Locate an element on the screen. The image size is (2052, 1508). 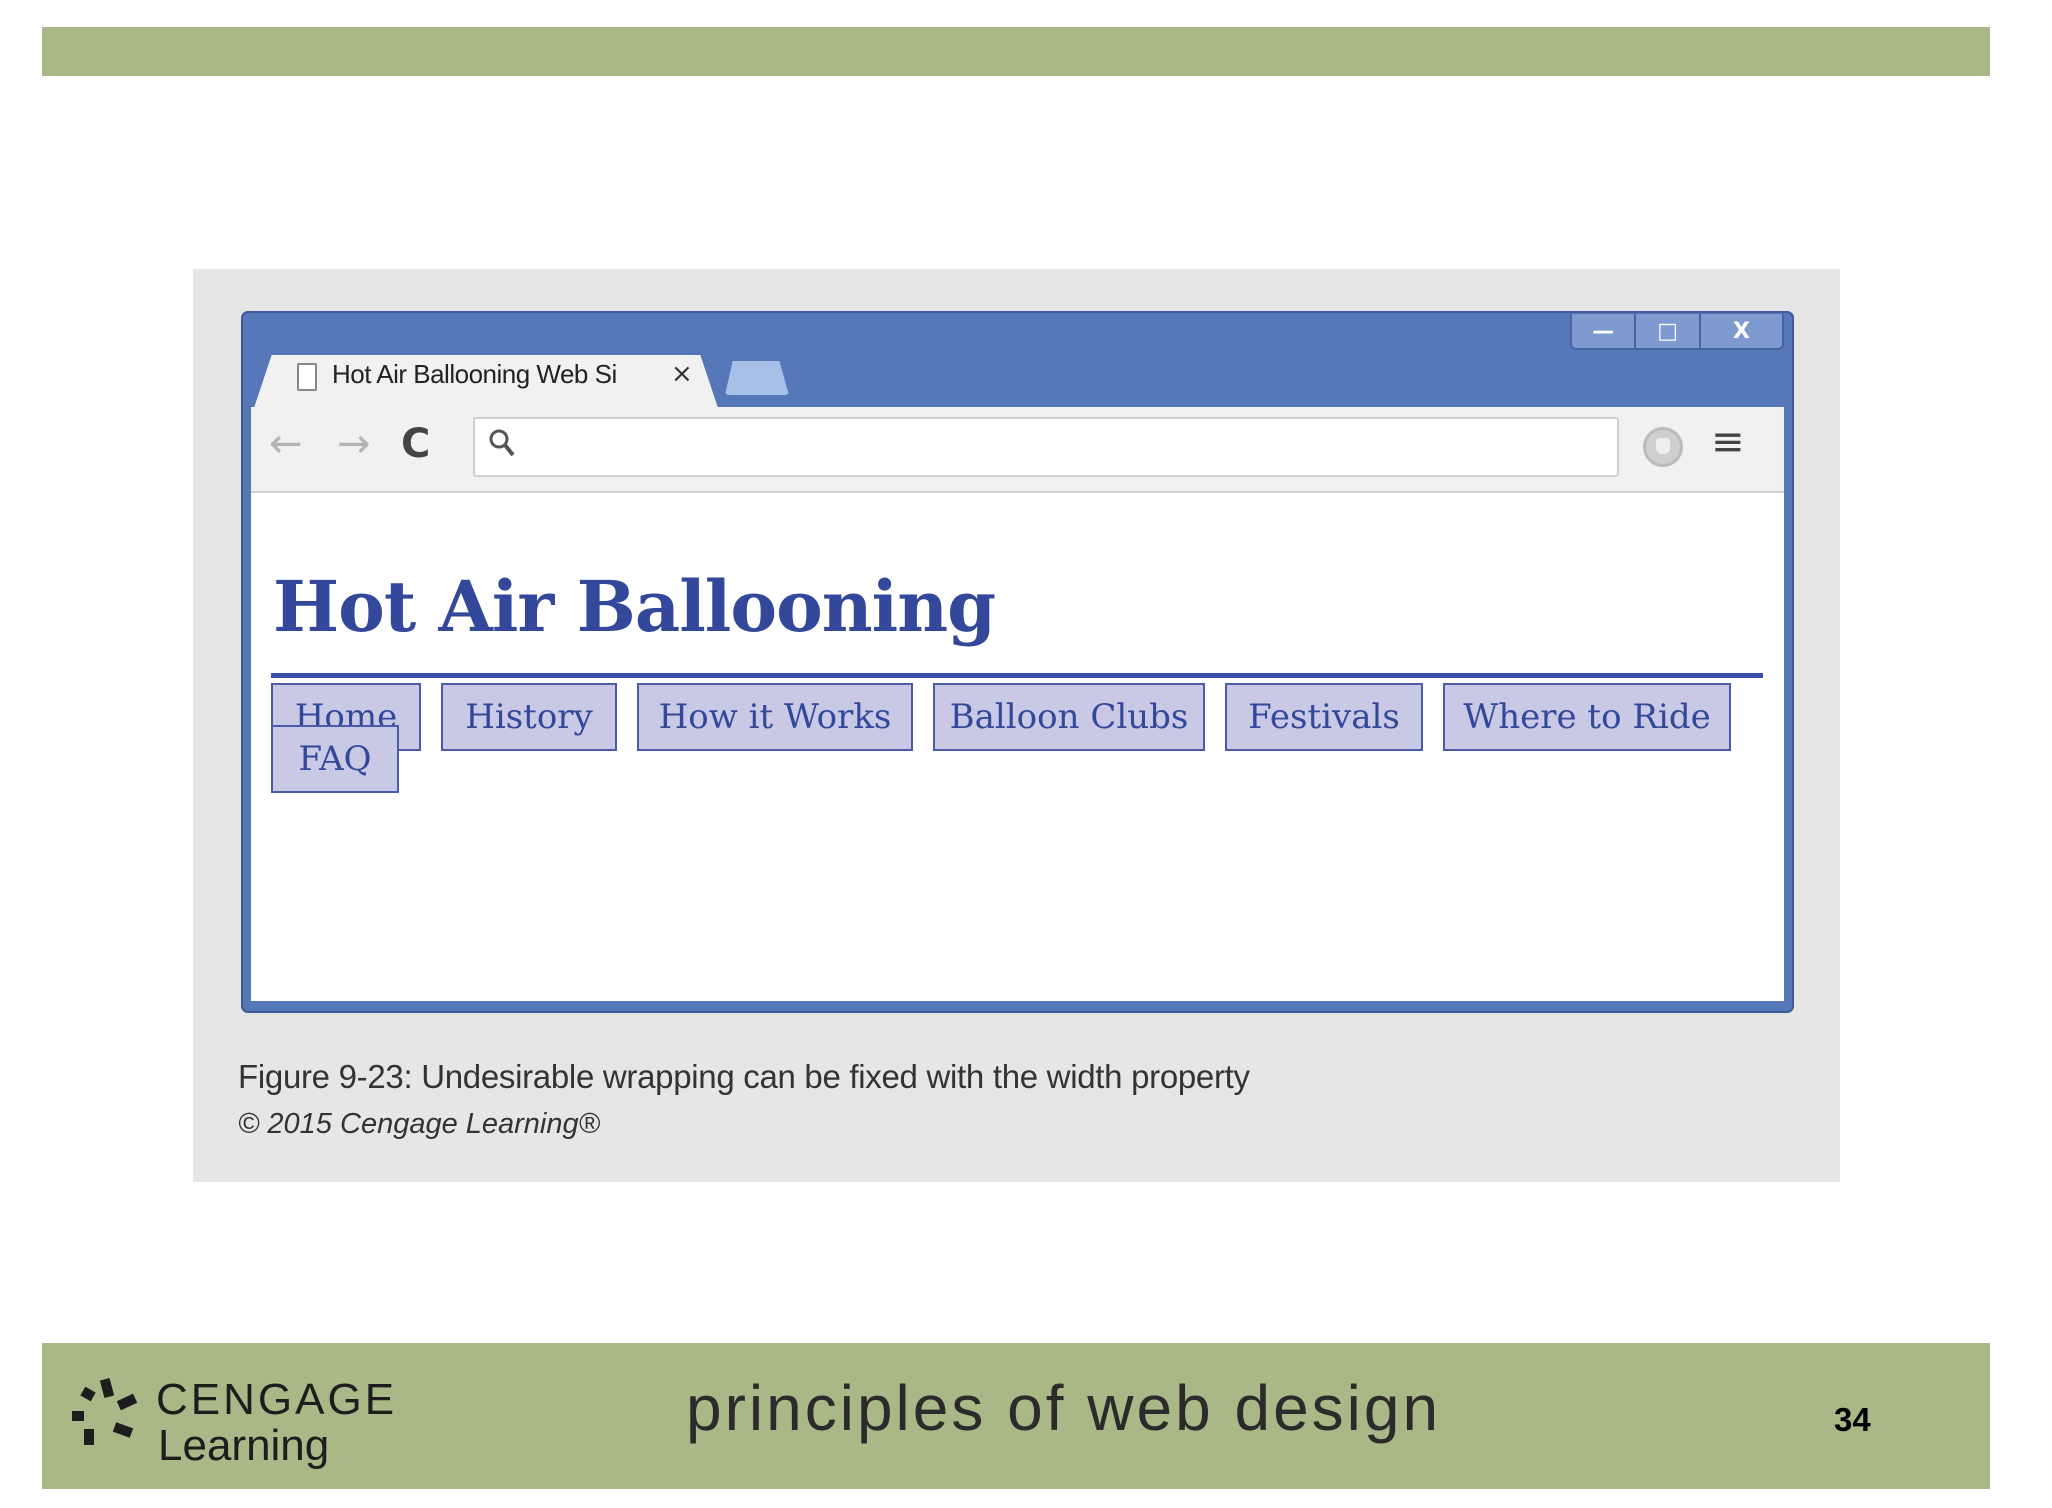
address-bar is located at coordinates (1046, 447).